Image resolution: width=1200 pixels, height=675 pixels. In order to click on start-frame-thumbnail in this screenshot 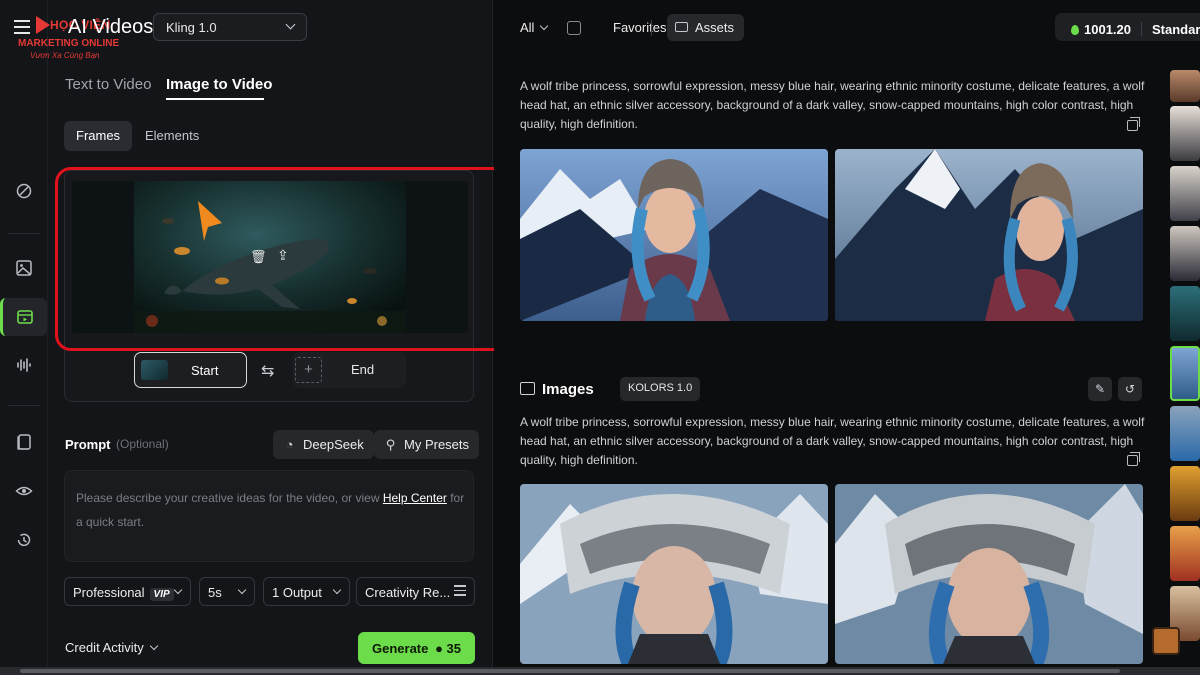, I will do `click(154, 370)`.